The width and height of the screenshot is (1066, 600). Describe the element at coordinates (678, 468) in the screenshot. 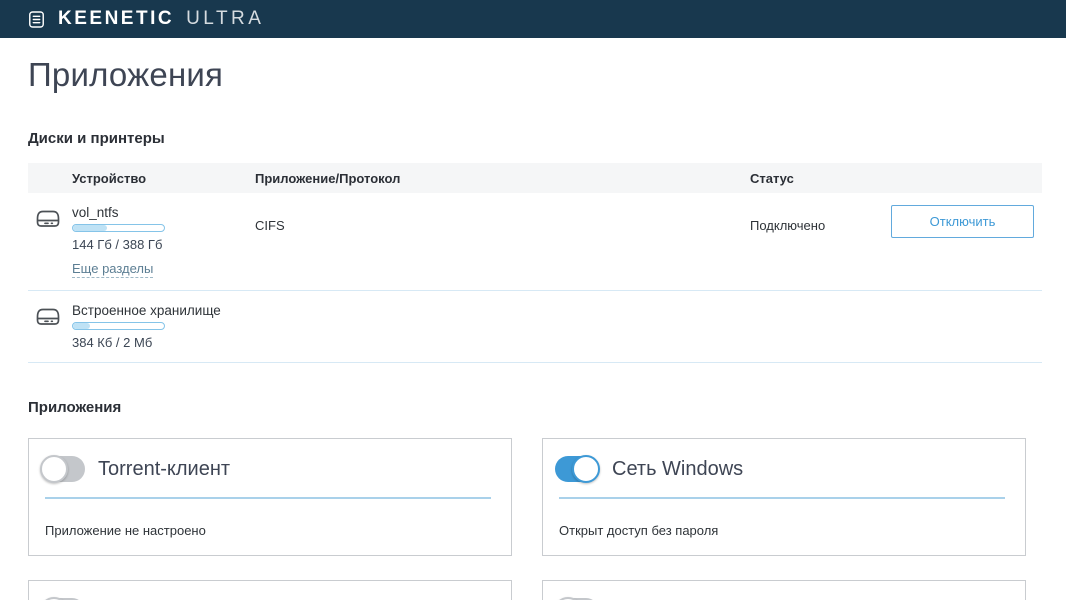

I see `card-label: Сеть Windows` at that location.